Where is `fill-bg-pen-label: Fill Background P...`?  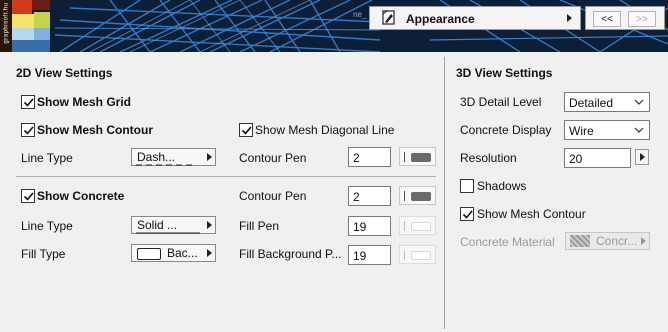 fill-bg-pen-label: Fill Background P... is located at coordinates (290, 254).